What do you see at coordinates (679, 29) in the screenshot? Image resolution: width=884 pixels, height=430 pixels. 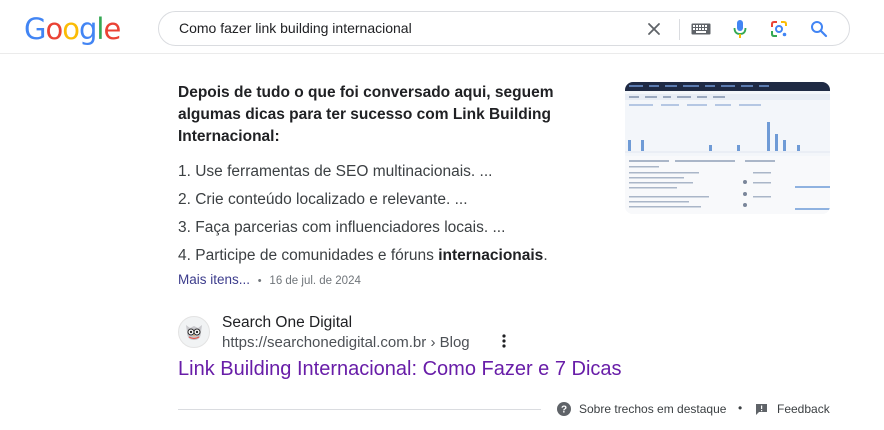 I see `search-divider` at bounding box center [679, 29].